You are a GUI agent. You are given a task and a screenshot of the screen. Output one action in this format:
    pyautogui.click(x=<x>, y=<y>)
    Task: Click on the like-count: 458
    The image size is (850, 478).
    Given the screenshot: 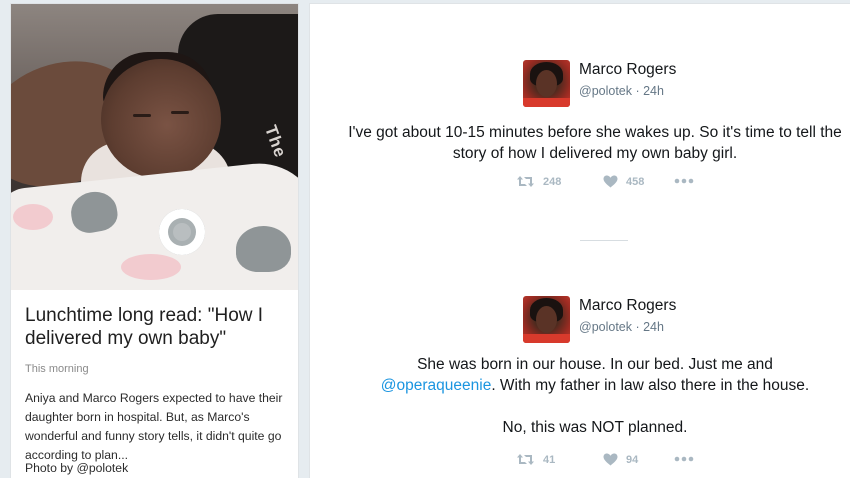 What is the action you would take?
    pyautogui.click(x=635, y=181)
    